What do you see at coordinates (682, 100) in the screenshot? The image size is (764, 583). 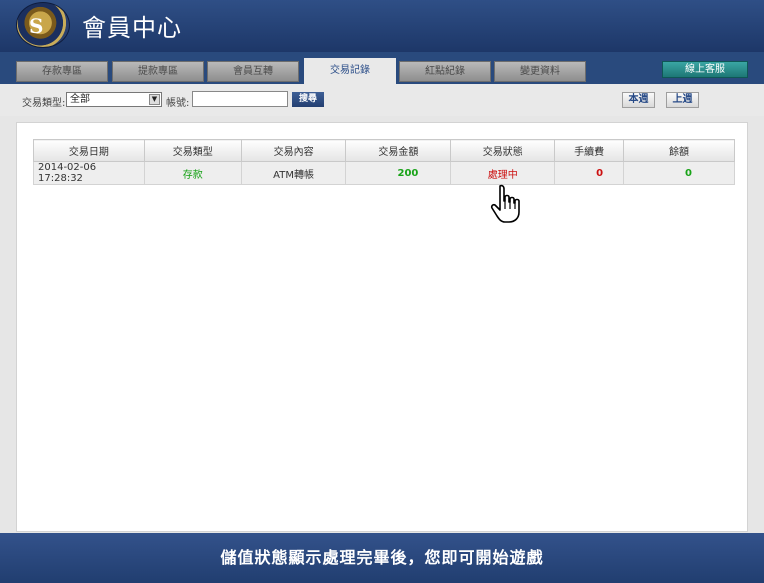 I see `last-week-button: 上週` at bounding box center [682, 100].